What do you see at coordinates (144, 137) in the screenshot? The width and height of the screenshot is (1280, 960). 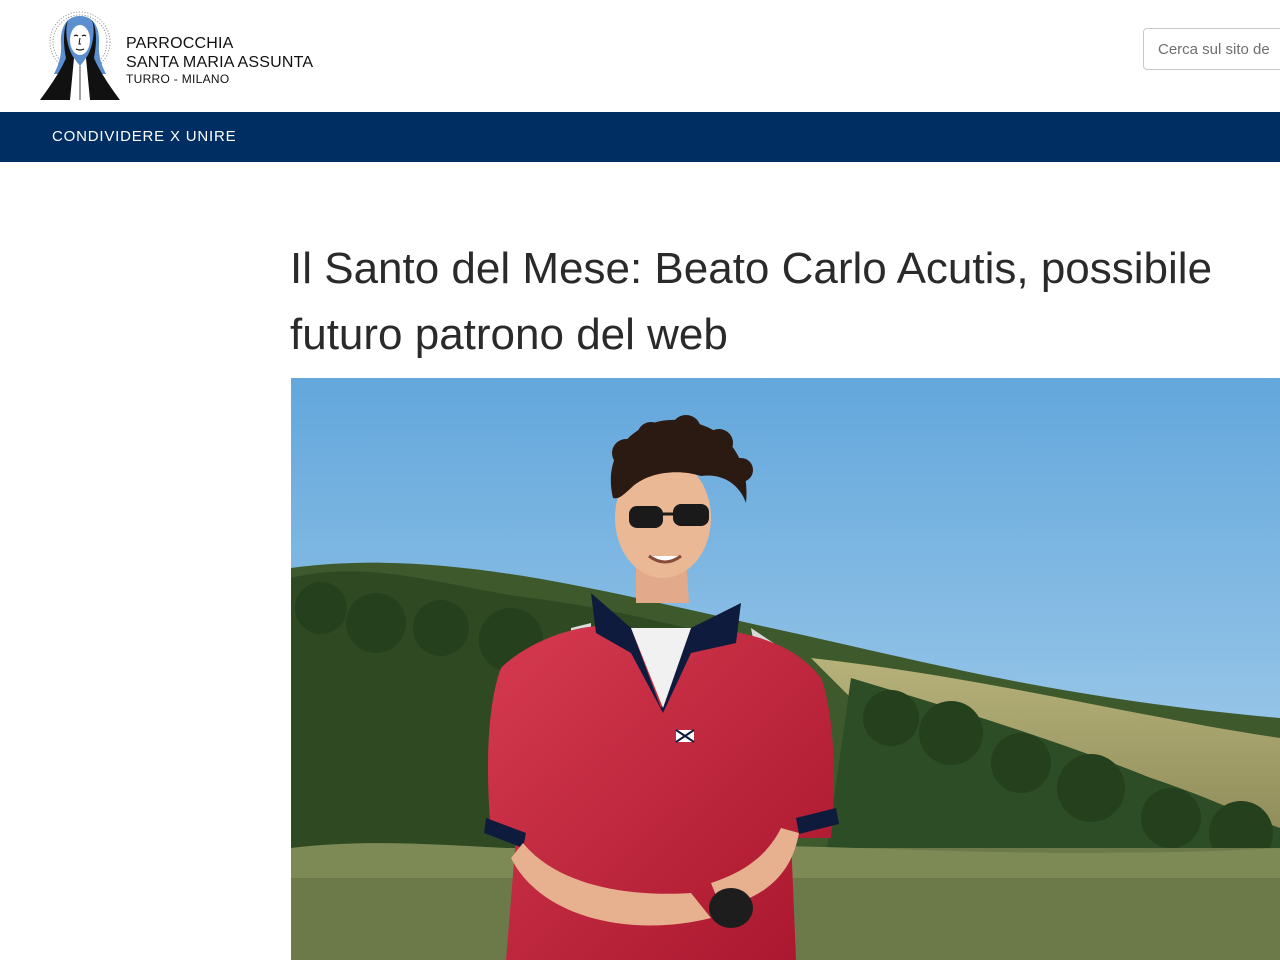 I see `nav-item-condividere-x-unire: CONDIVIDERE X UNIRE` at bounding box center [144, 137].